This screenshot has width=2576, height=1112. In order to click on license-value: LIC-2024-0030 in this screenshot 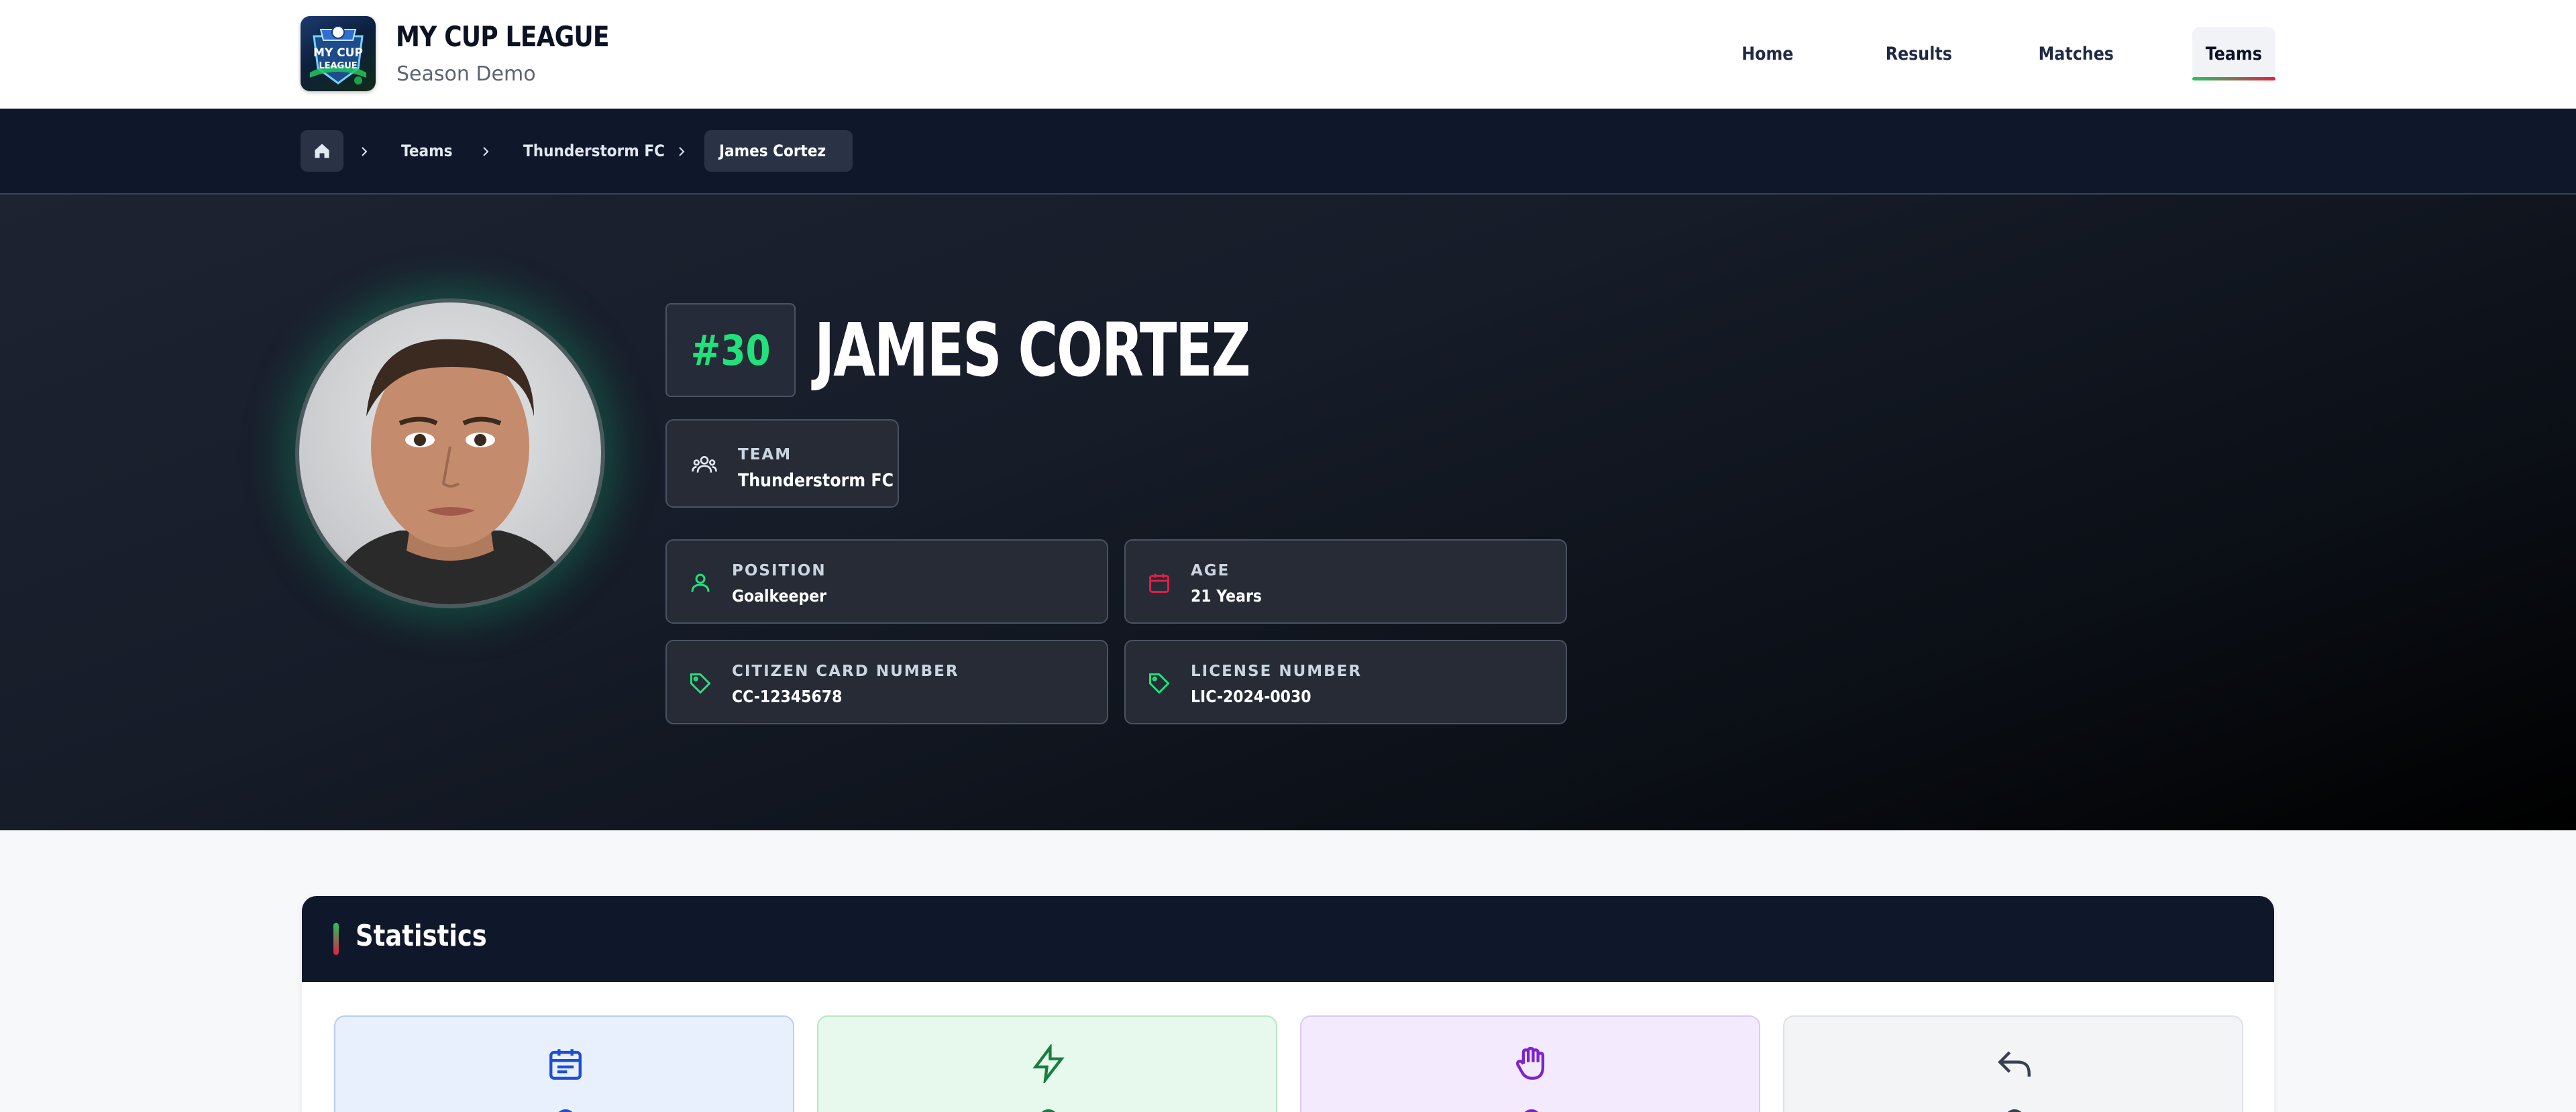, I will do `click(1251, 696)`.